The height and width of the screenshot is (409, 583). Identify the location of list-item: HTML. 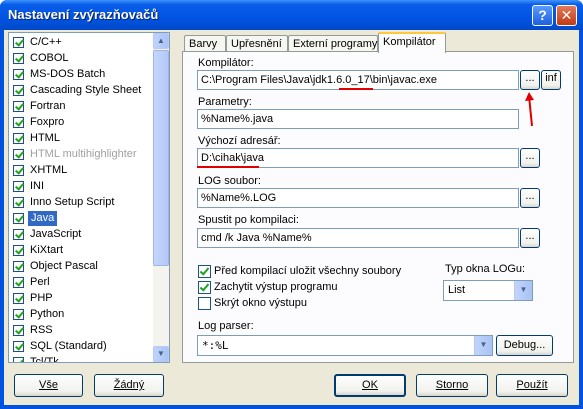
(83, 139).